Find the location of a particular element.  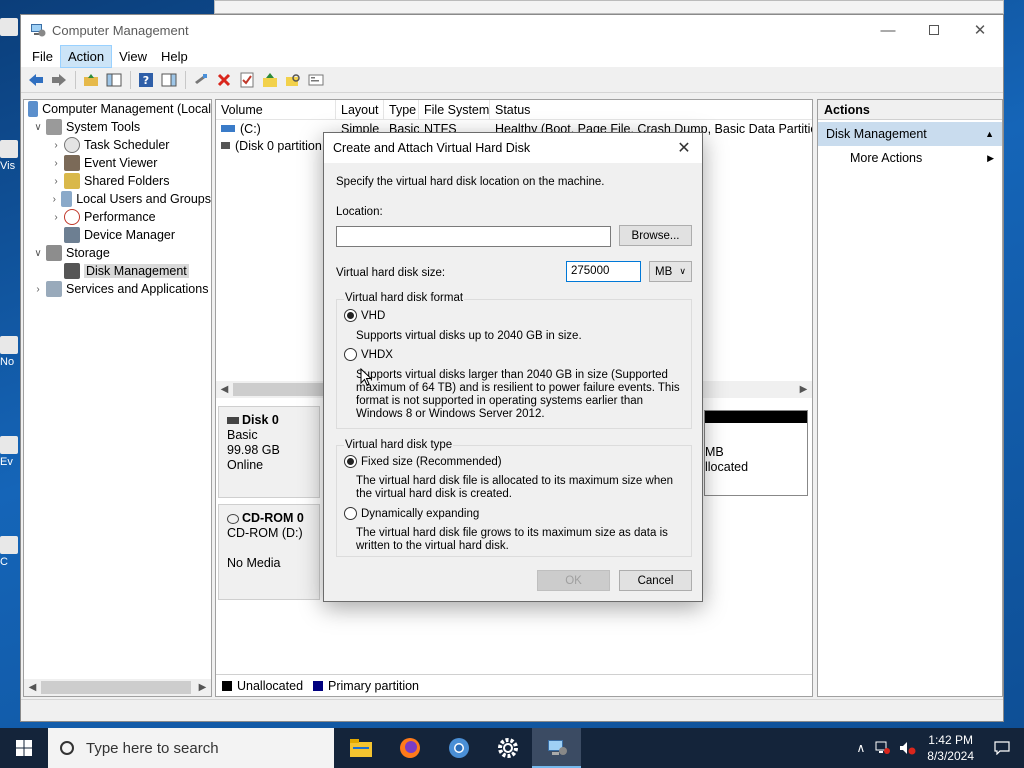

close-button: ✕ is located at coordinates (980, 30).